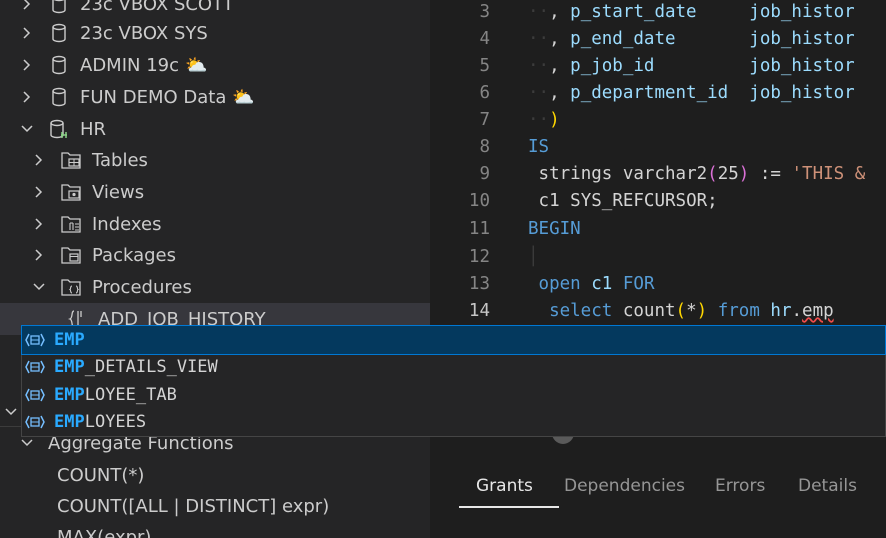  Describe the element at coordinates (35, 340) in the screenshot. I see `table-suggestion-icon` at that location.